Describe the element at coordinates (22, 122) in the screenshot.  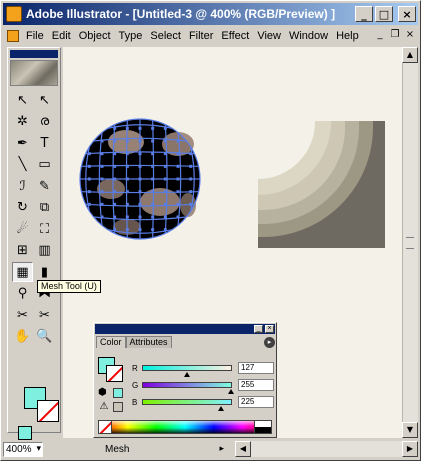
I see `magic-wand-tool-icon: ✲` at that location.